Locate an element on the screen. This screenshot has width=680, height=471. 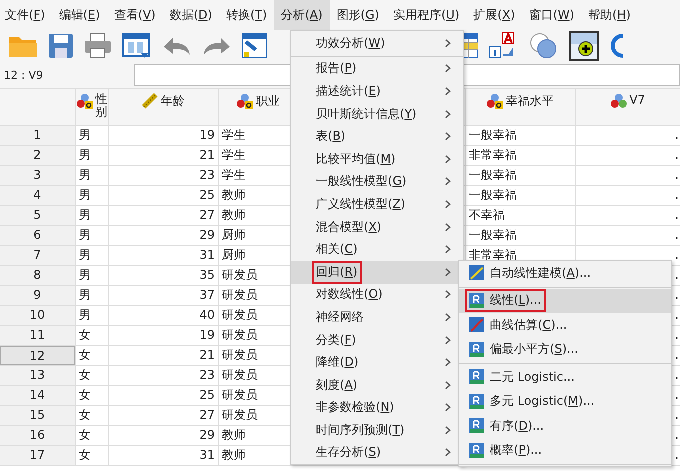
column-name: 幸福水平 is located at coordinates (530, 101).